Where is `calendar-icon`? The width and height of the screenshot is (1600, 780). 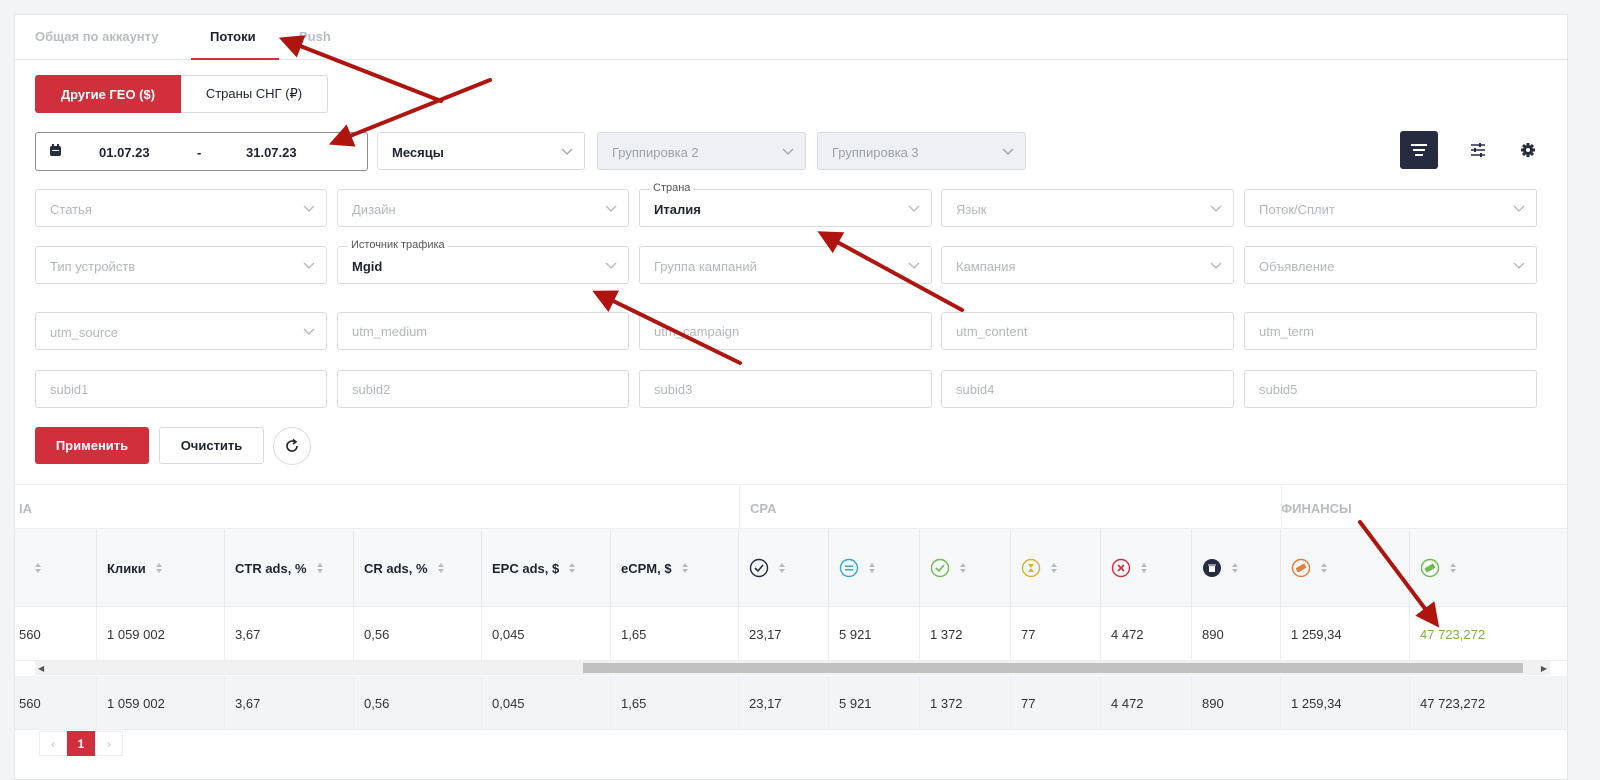
calendar-icon is located at coordinates (55, 150).